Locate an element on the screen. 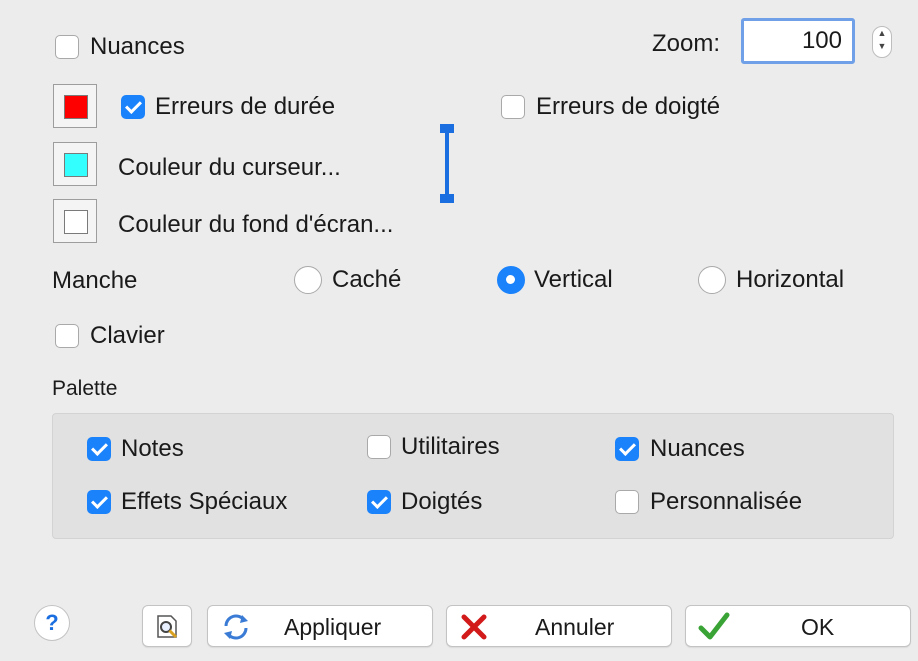  zoom-stepper: ▲ ▼ is located at coordinates (882, 42).